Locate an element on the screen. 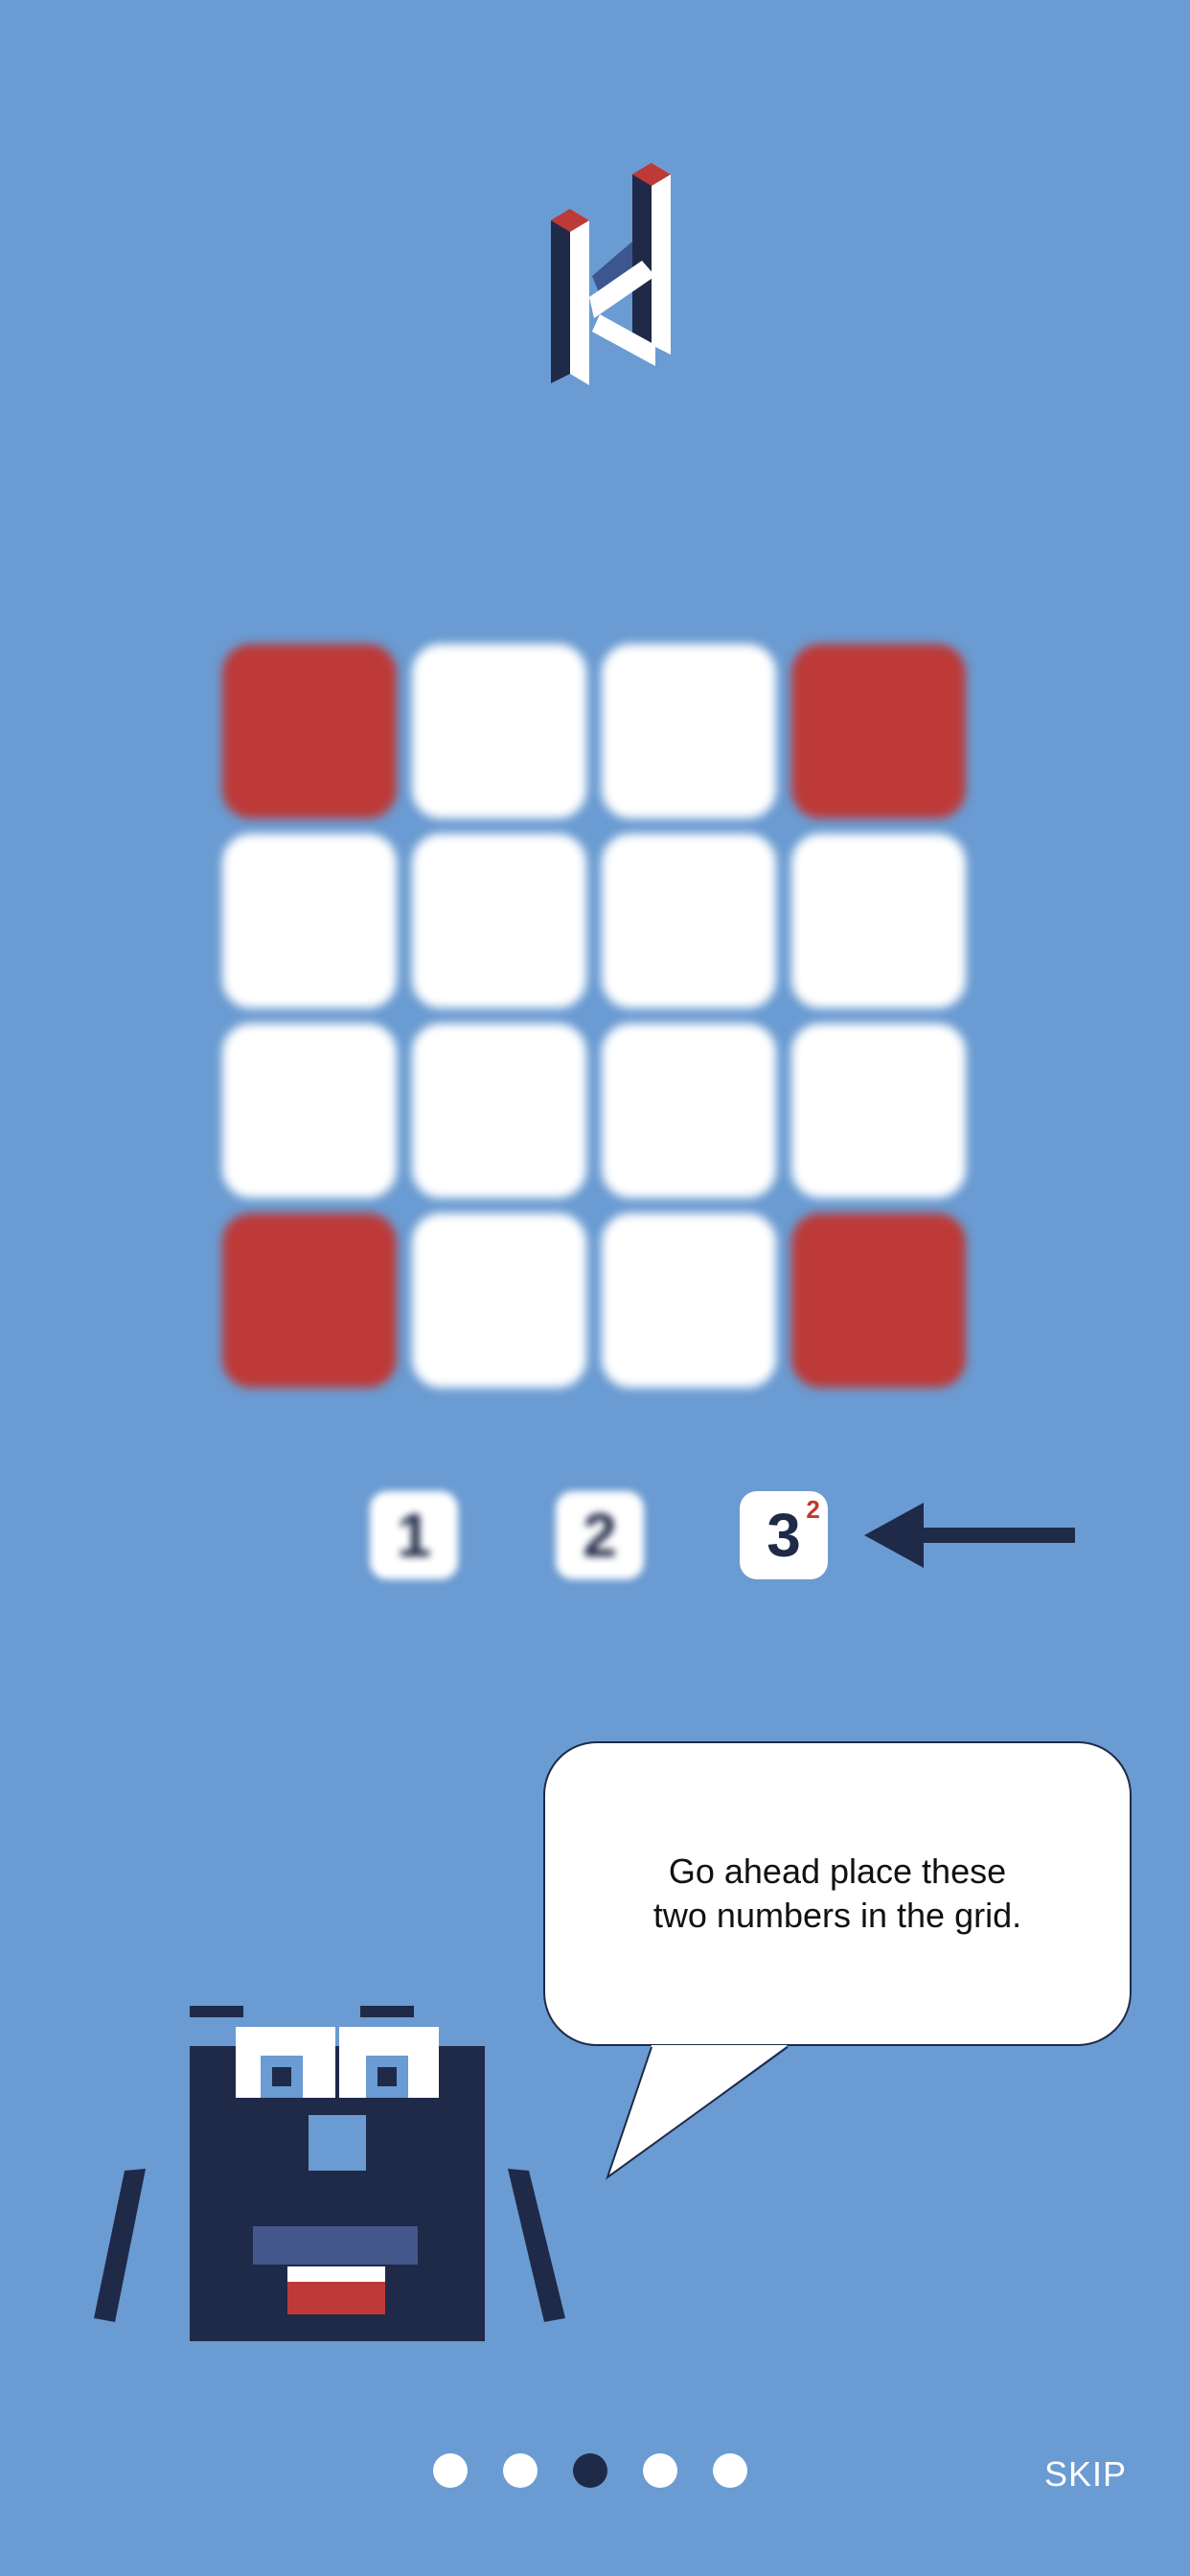  tile-1-number: 1 is located at coordinates (414, 1535).